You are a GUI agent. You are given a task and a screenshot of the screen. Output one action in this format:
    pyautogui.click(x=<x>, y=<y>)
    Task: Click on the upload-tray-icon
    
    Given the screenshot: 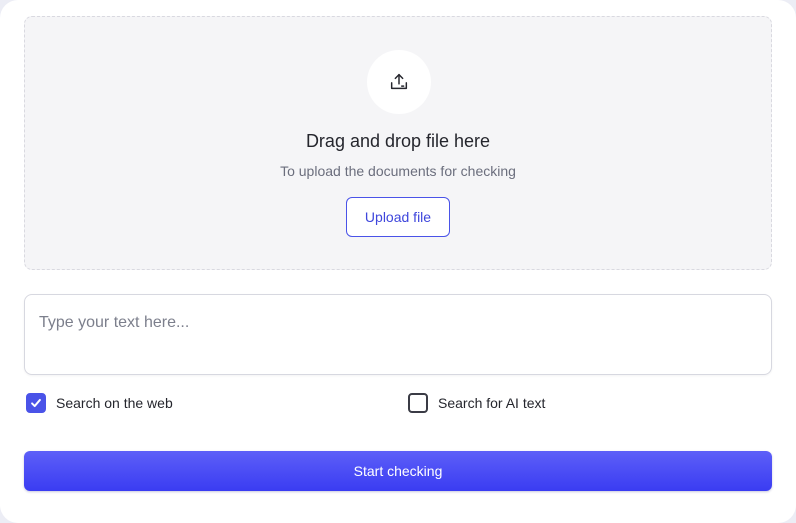 What is the action you would take?
    pyautogui.click(x=399, y=81)
    